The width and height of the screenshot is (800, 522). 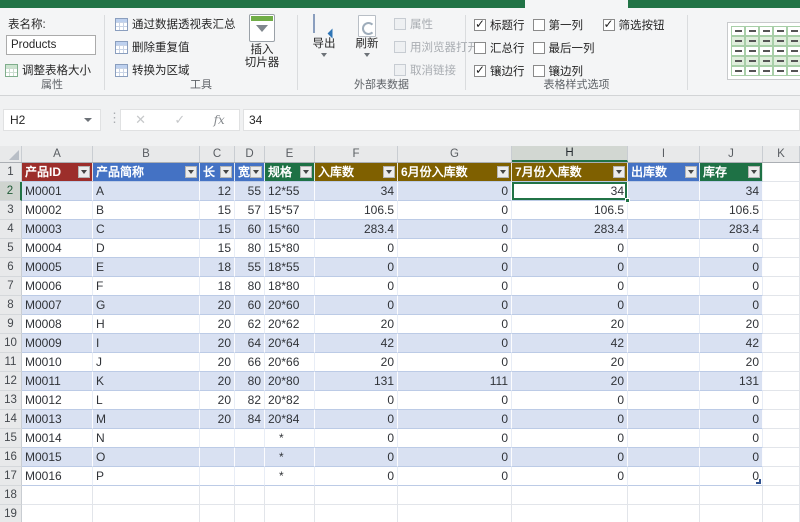 I want to click on cell-J15: 0, so click(x=731, y=438).